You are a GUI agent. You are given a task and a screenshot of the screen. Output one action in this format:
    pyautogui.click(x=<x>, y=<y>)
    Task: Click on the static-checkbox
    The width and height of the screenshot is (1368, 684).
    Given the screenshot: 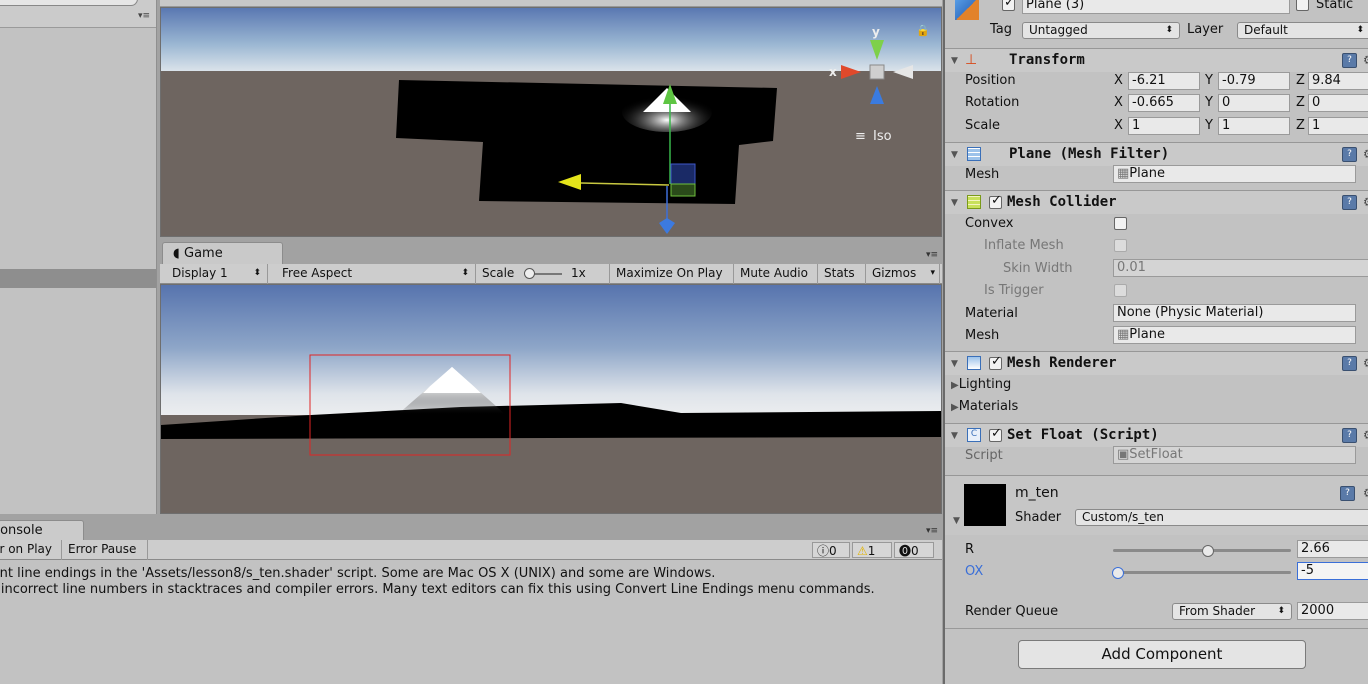 What is the action you would take?
    pyautogui.click(x=1302, y=5)
    